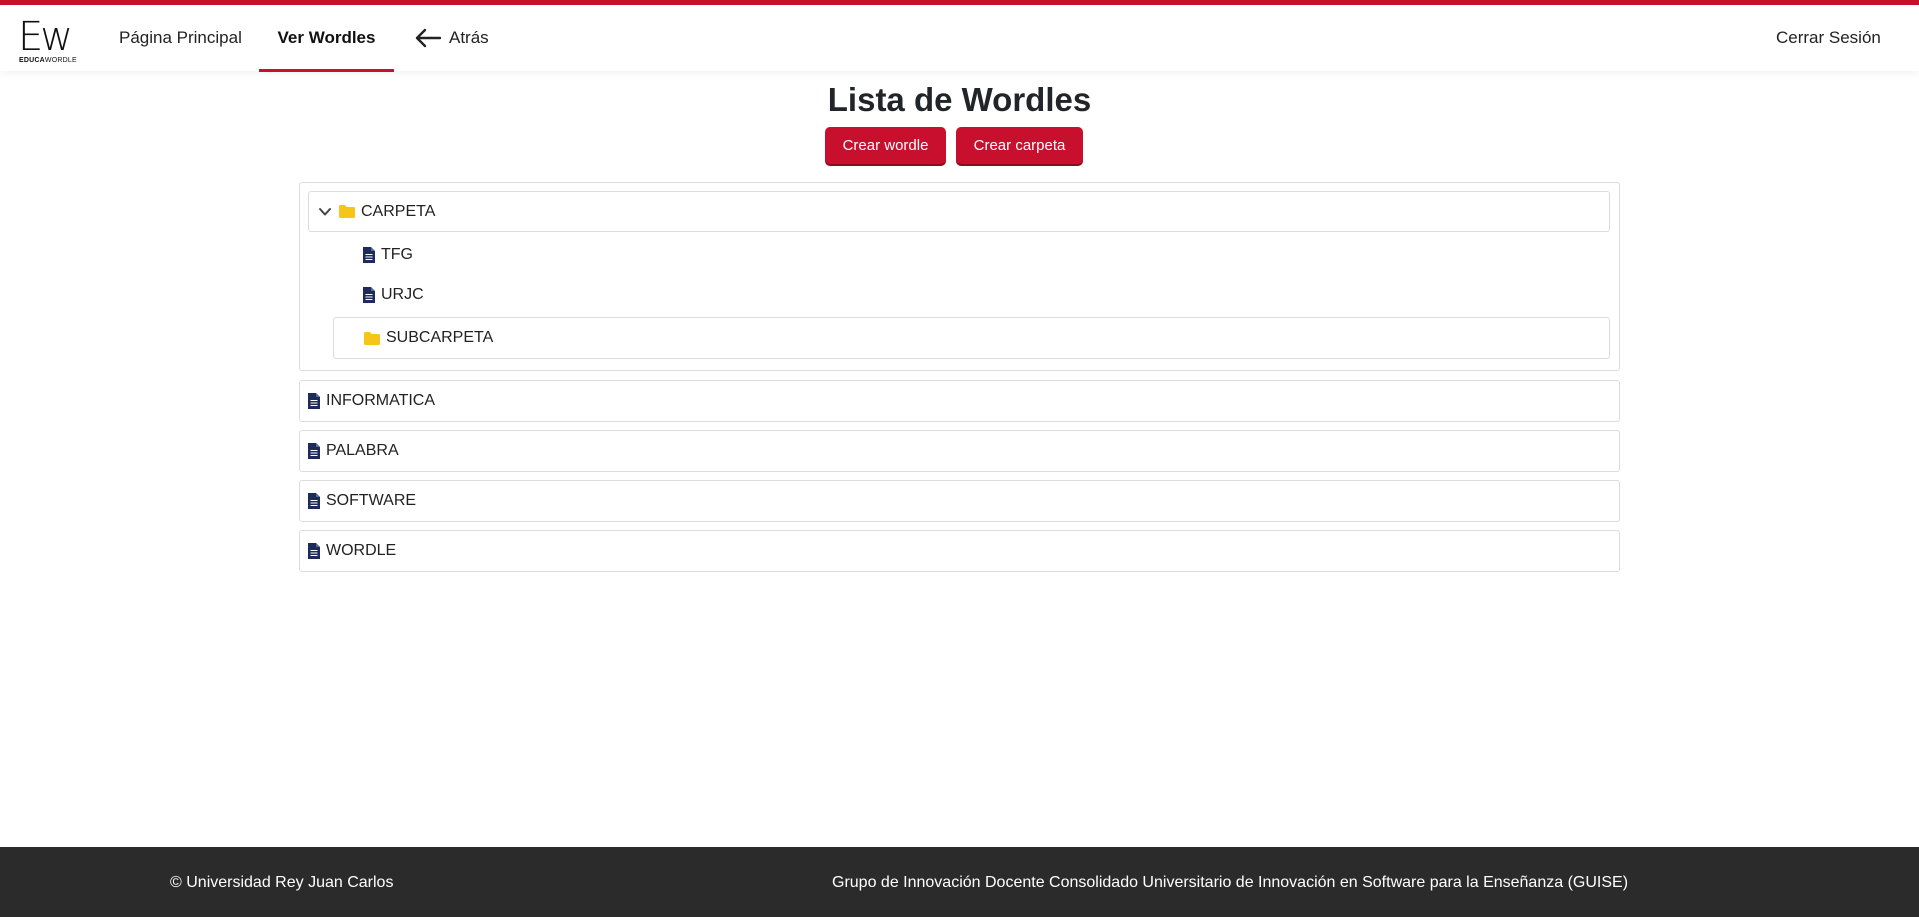  Describe the element at coordinates (45, 37) in the screenshot. I see `logo-mark: Ew` at that location.